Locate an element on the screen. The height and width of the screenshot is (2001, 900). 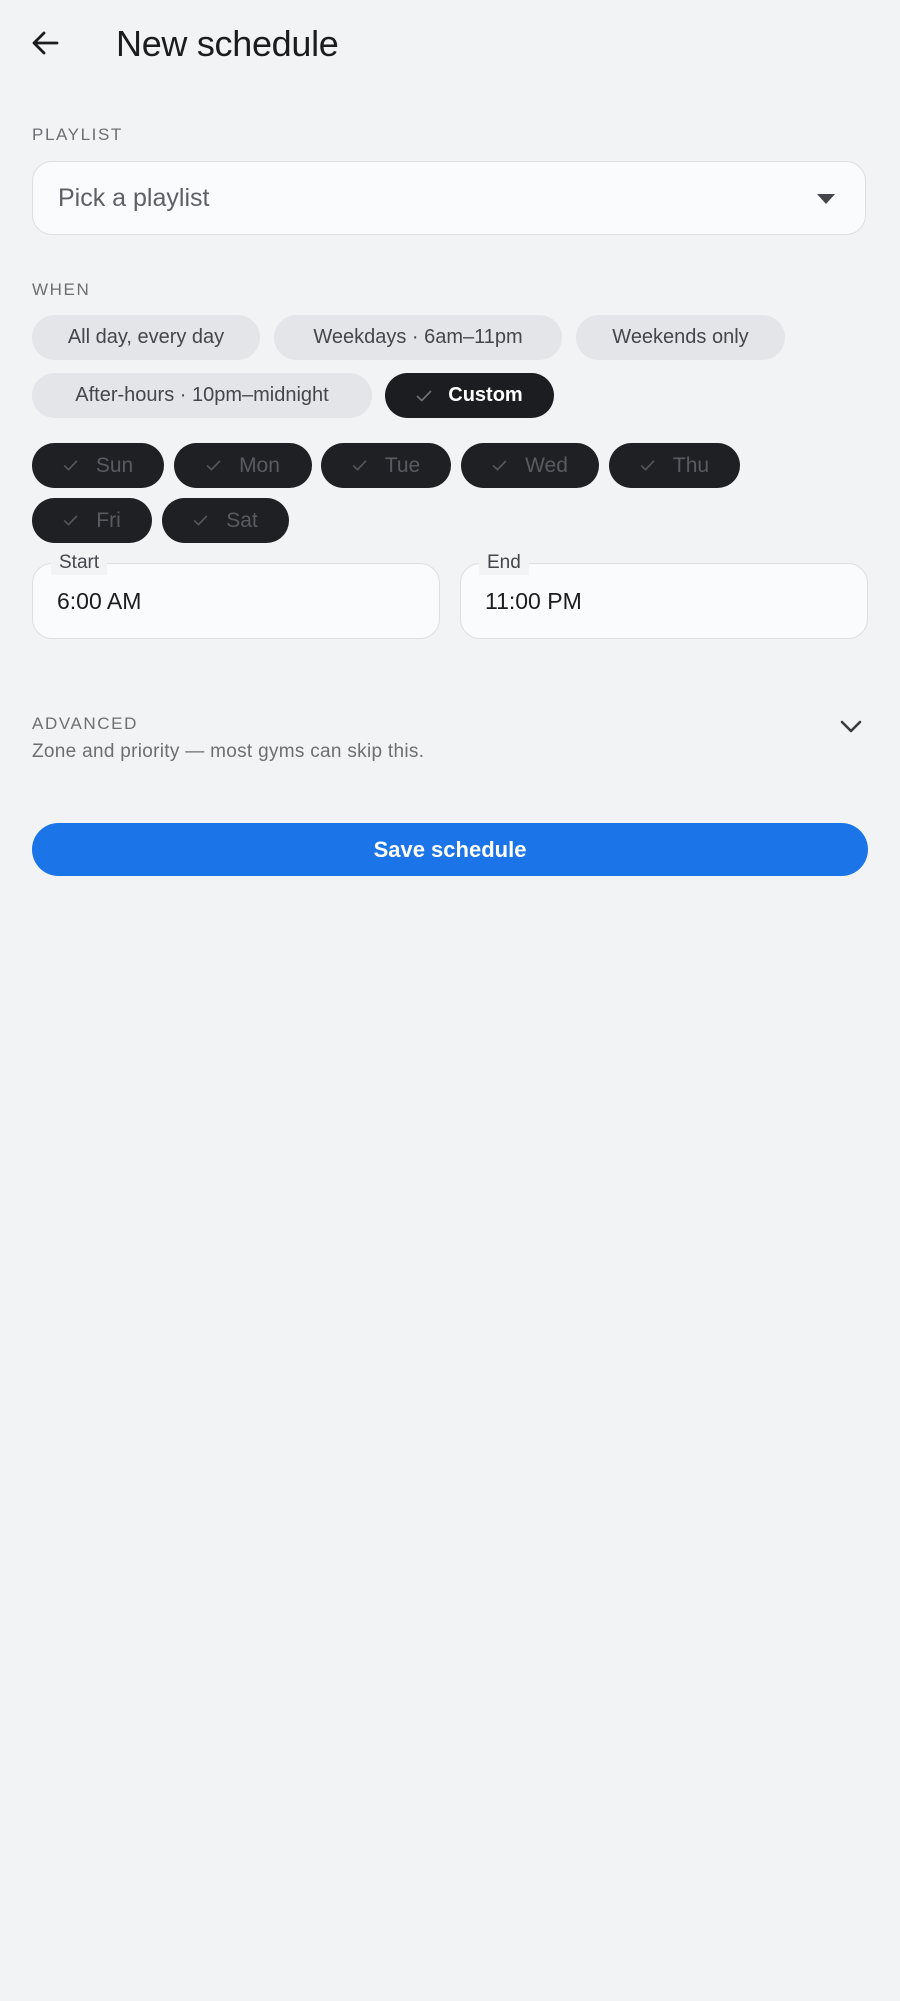
day-chip-label: Thu is located at coordinates (691, 465).